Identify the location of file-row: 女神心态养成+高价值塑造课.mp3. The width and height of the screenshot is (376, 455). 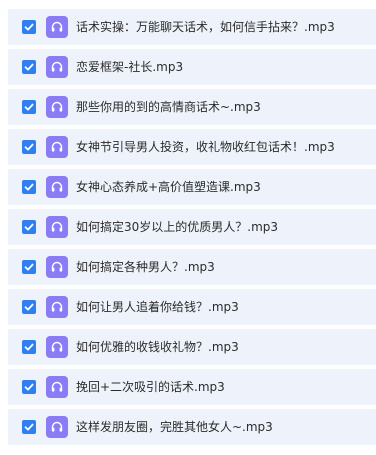
(192, 187).